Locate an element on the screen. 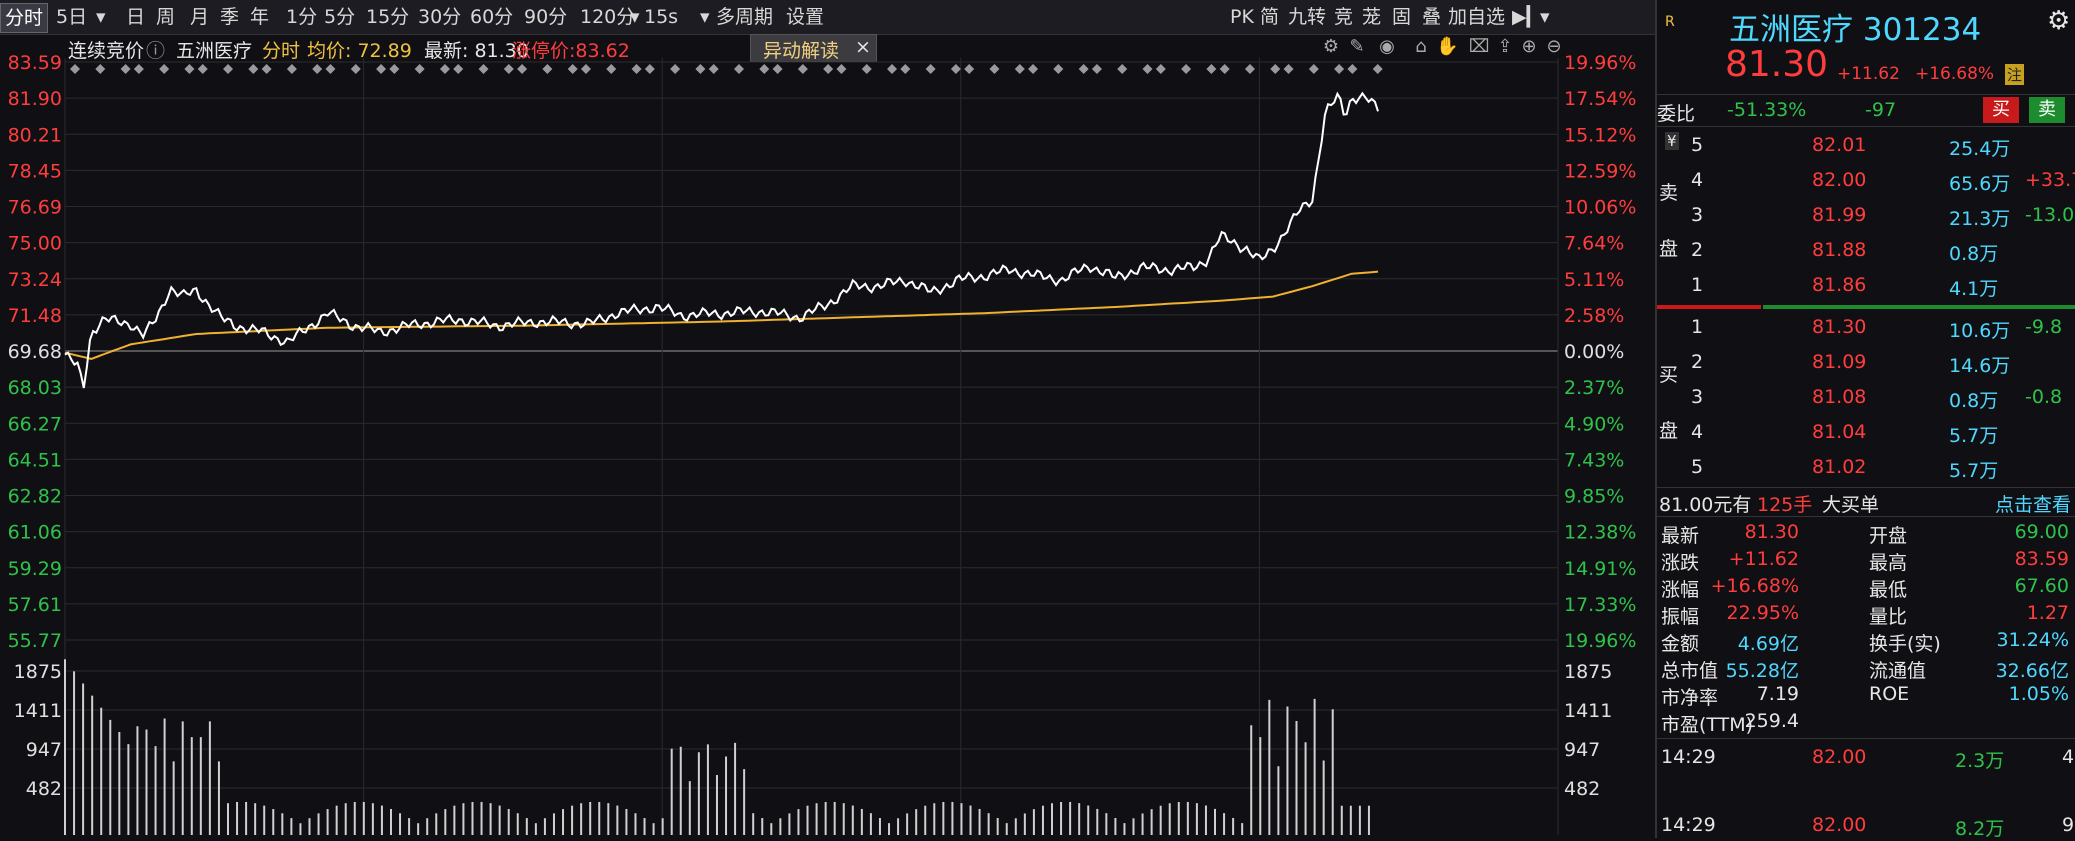  stat-value: 81.30 is located at coordinates (1771, 532).